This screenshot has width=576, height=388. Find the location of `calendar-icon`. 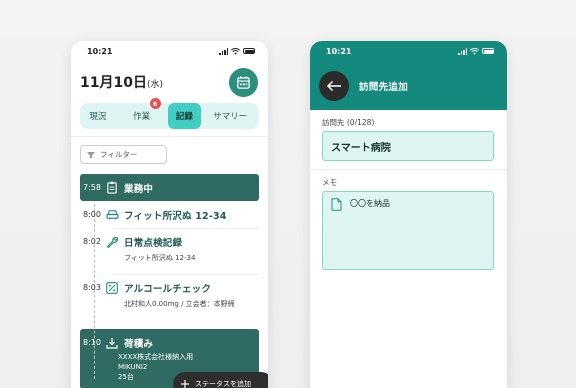

calendar-icon is located at coordinates (243, 82).